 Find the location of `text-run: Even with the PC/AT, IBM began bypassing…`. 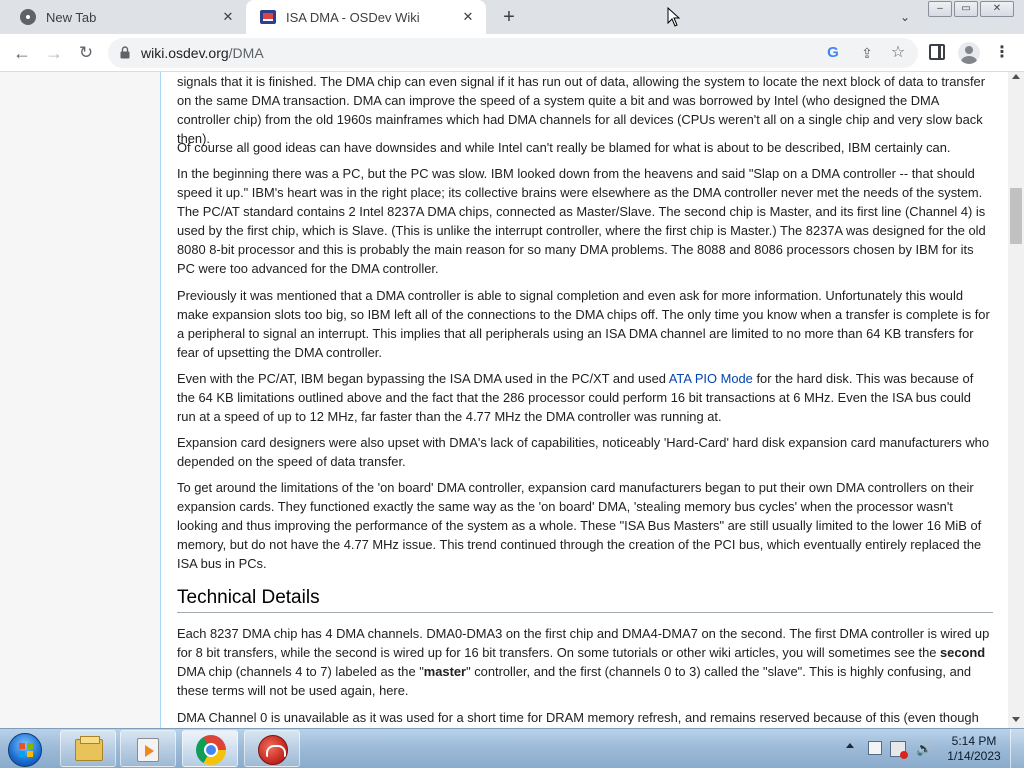

text-run: Even with the PC/AT, IBM began bypassing… is located at coordinates (423, 378).